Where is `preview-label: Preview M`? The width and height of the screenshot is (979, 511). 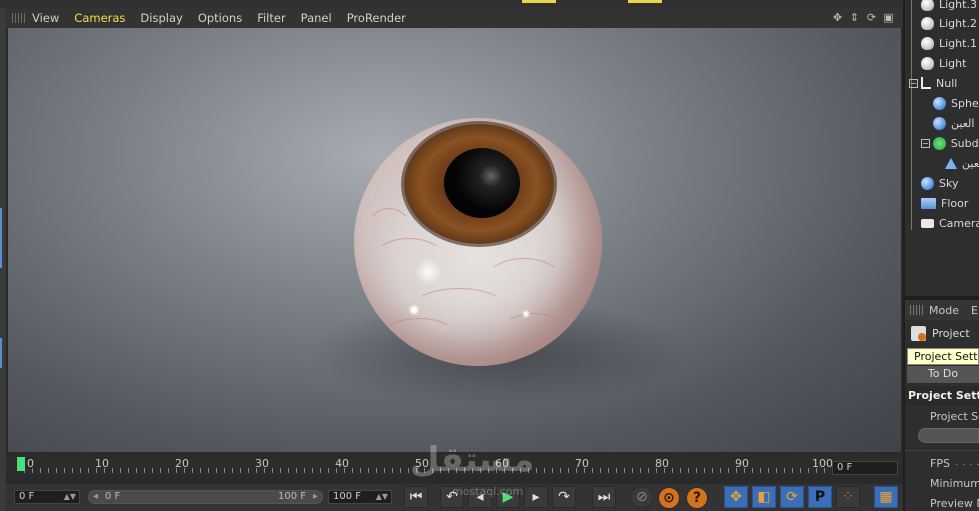
preview-label: Preview M is located at coordinates (954, 503).